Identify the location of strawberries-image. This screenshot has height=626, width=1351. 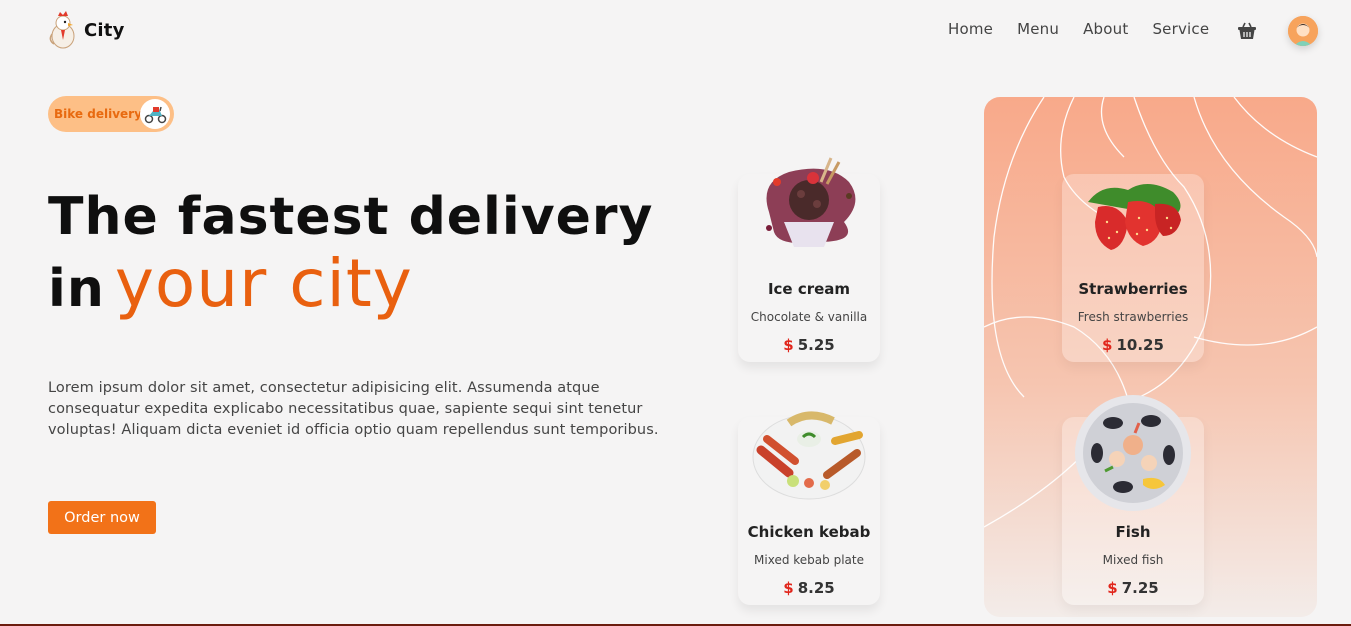
(1134, 216).